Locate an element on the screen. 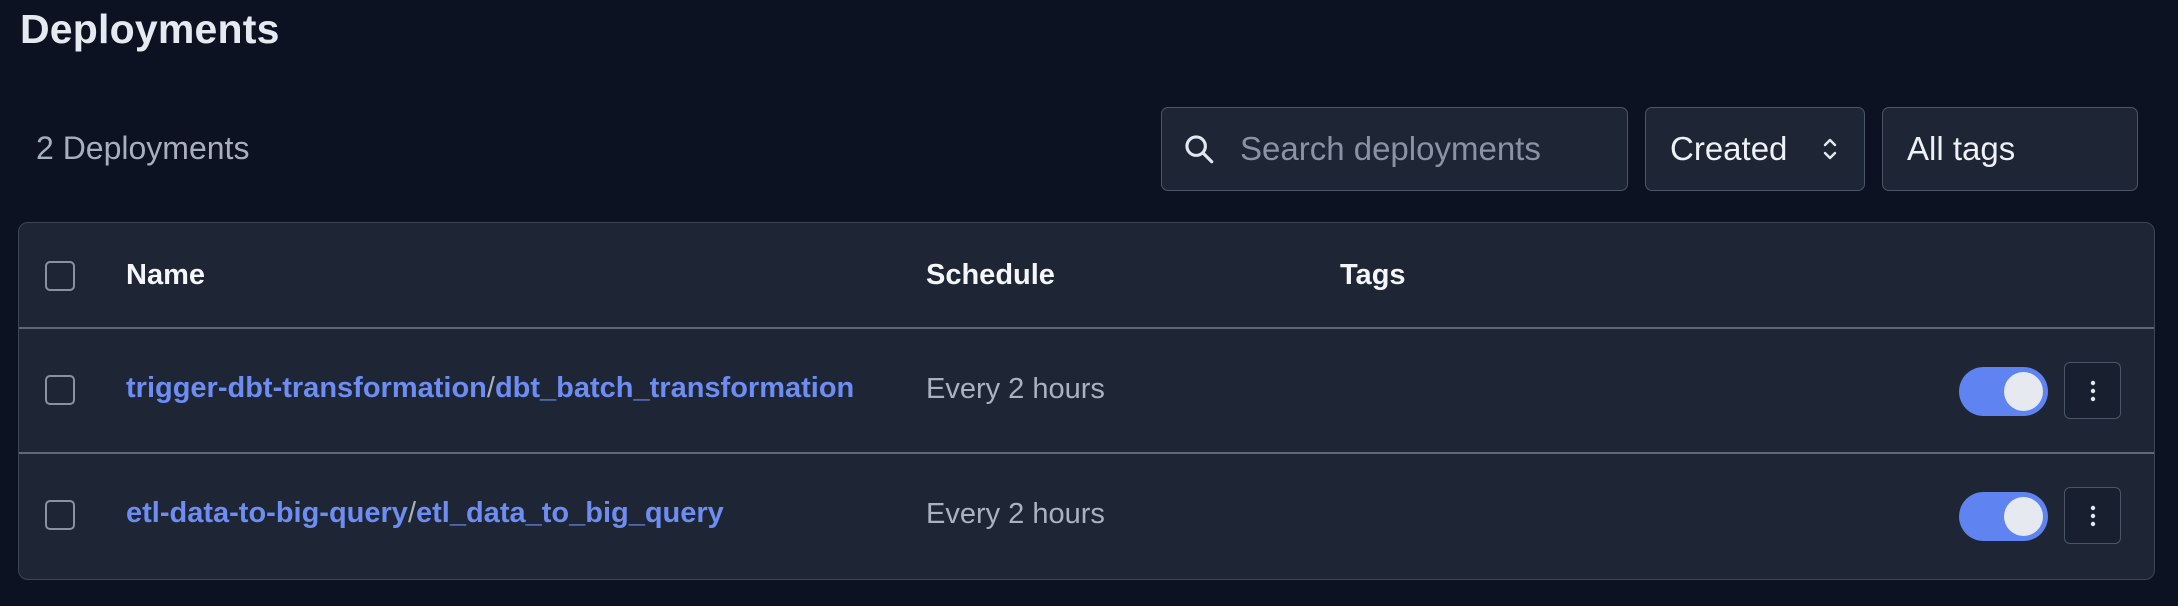  sort-select-value: Created is located at coordinates (1729, 148).